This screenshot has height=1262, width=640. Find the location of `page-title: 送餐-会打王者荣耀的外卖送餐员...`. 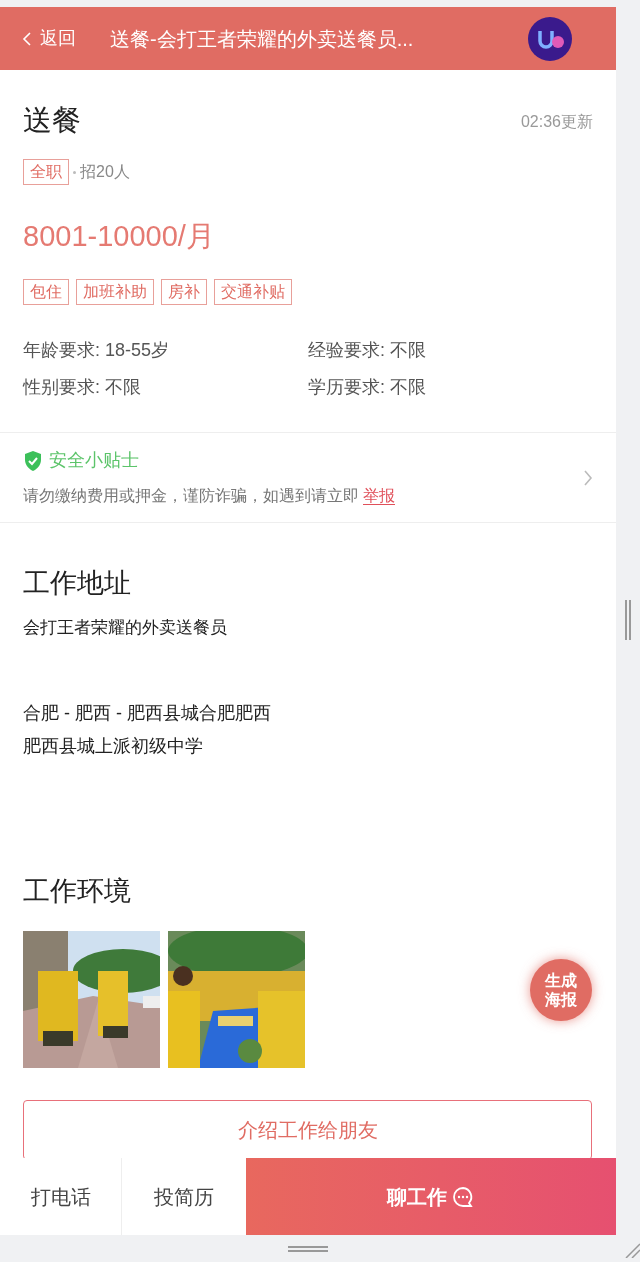

page-title: 送餐-会打王者荣耀的外卖送餐员... is located at coordinates (262, 39).